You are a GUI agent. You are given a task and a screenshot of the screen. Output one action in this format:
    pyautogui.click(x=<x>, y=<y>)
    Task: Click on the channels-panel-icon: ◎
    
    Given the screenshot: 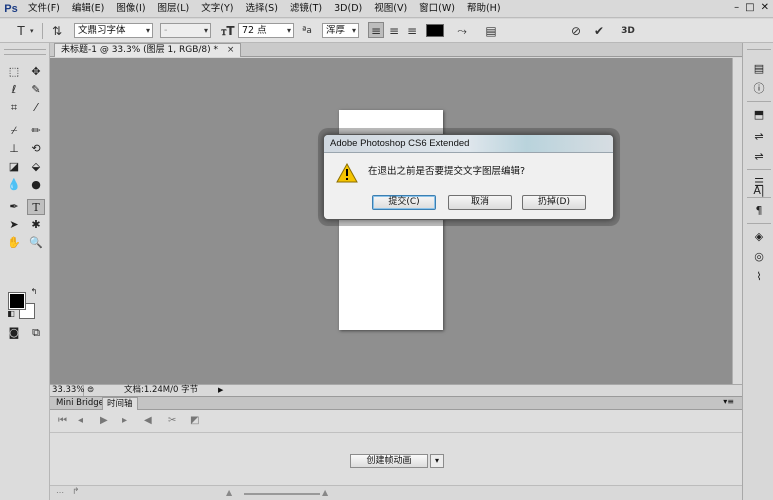 What is the action you would take?
    pyautogui.click(x=759, y=257)
    